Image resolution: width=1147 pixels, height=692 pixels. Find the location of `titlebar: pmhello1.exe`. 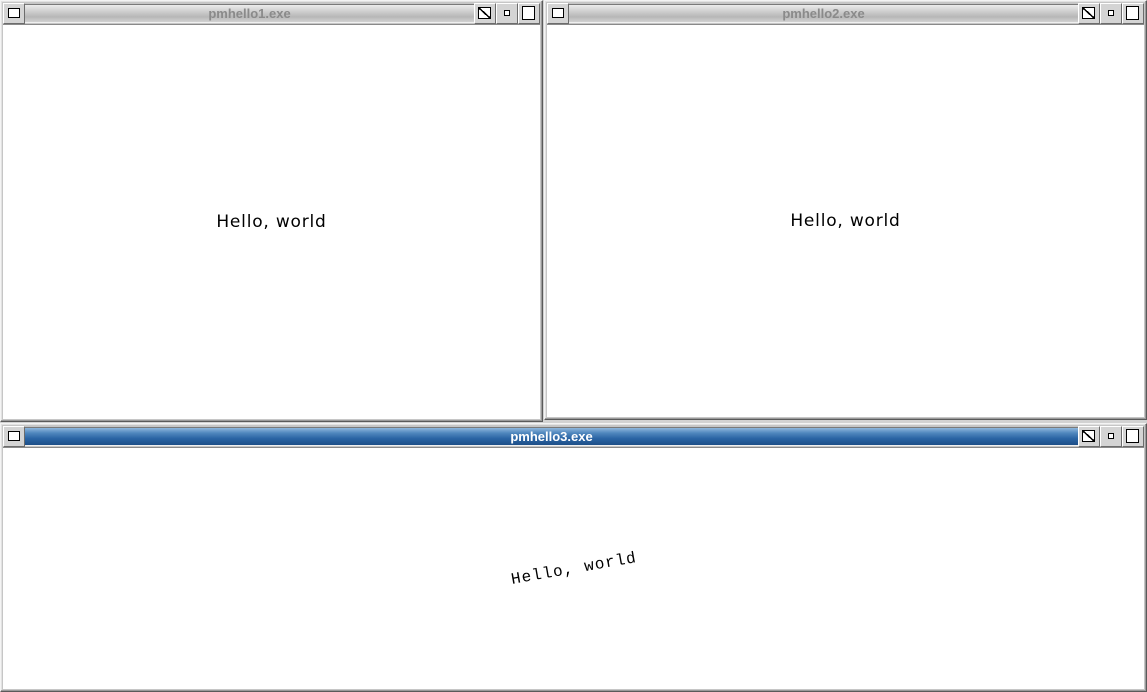

titlebar: pmhello1.exe is located at coordinates (271, 13).